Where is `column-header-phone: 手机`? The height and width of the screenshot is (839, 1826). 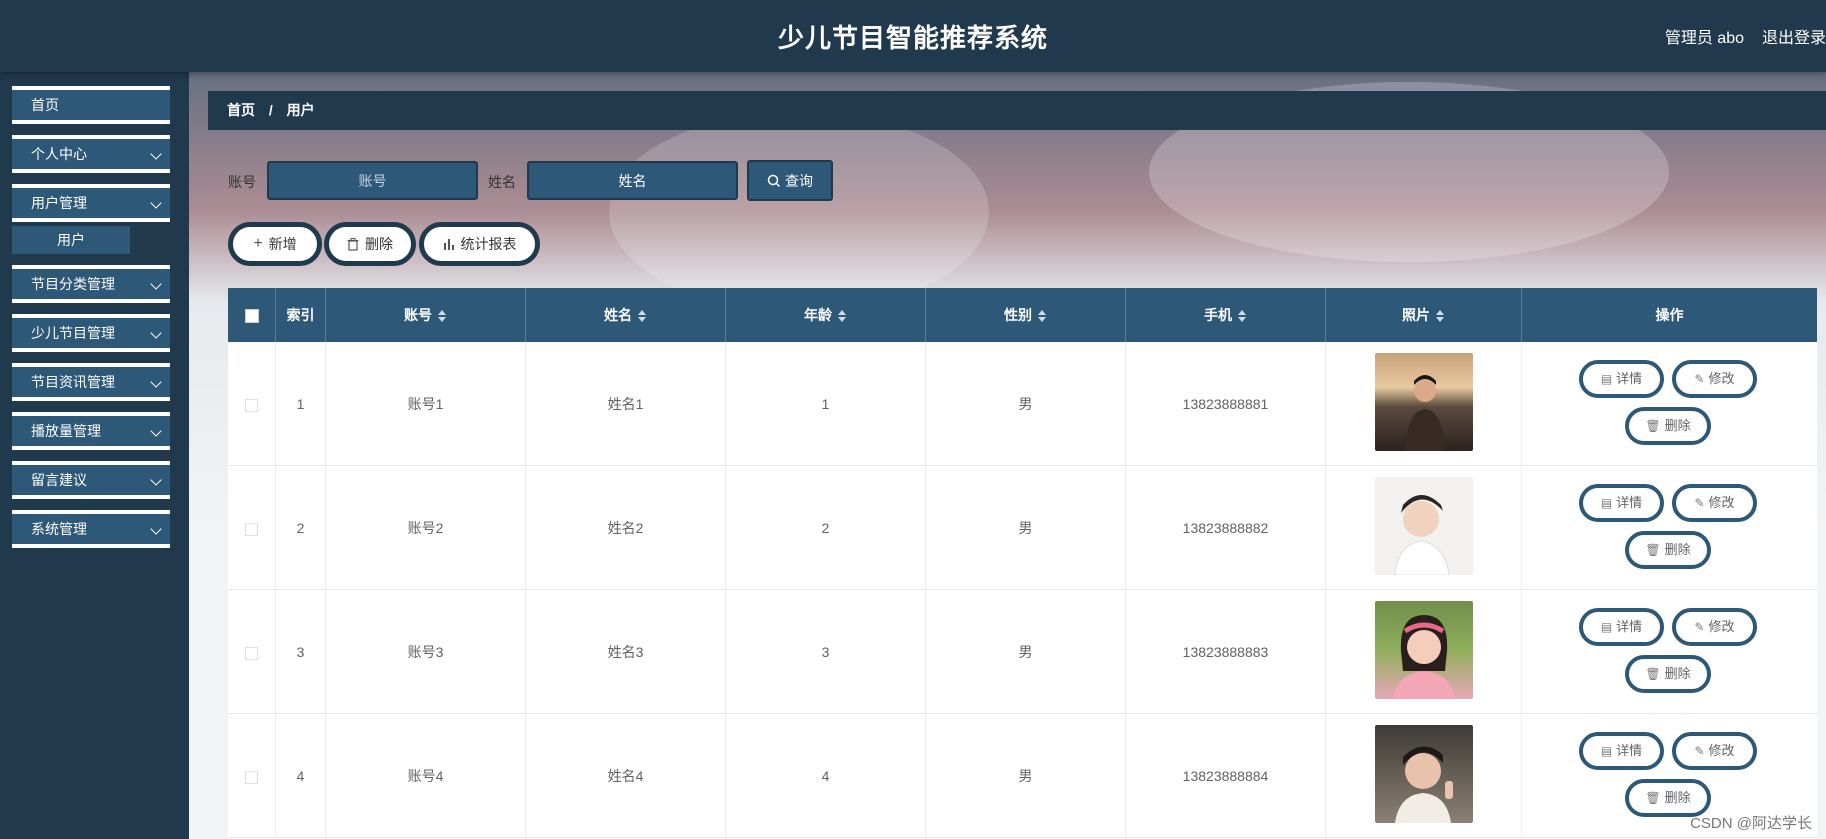 column-header-phone: 手机 is located at coordinates (1226, 315).